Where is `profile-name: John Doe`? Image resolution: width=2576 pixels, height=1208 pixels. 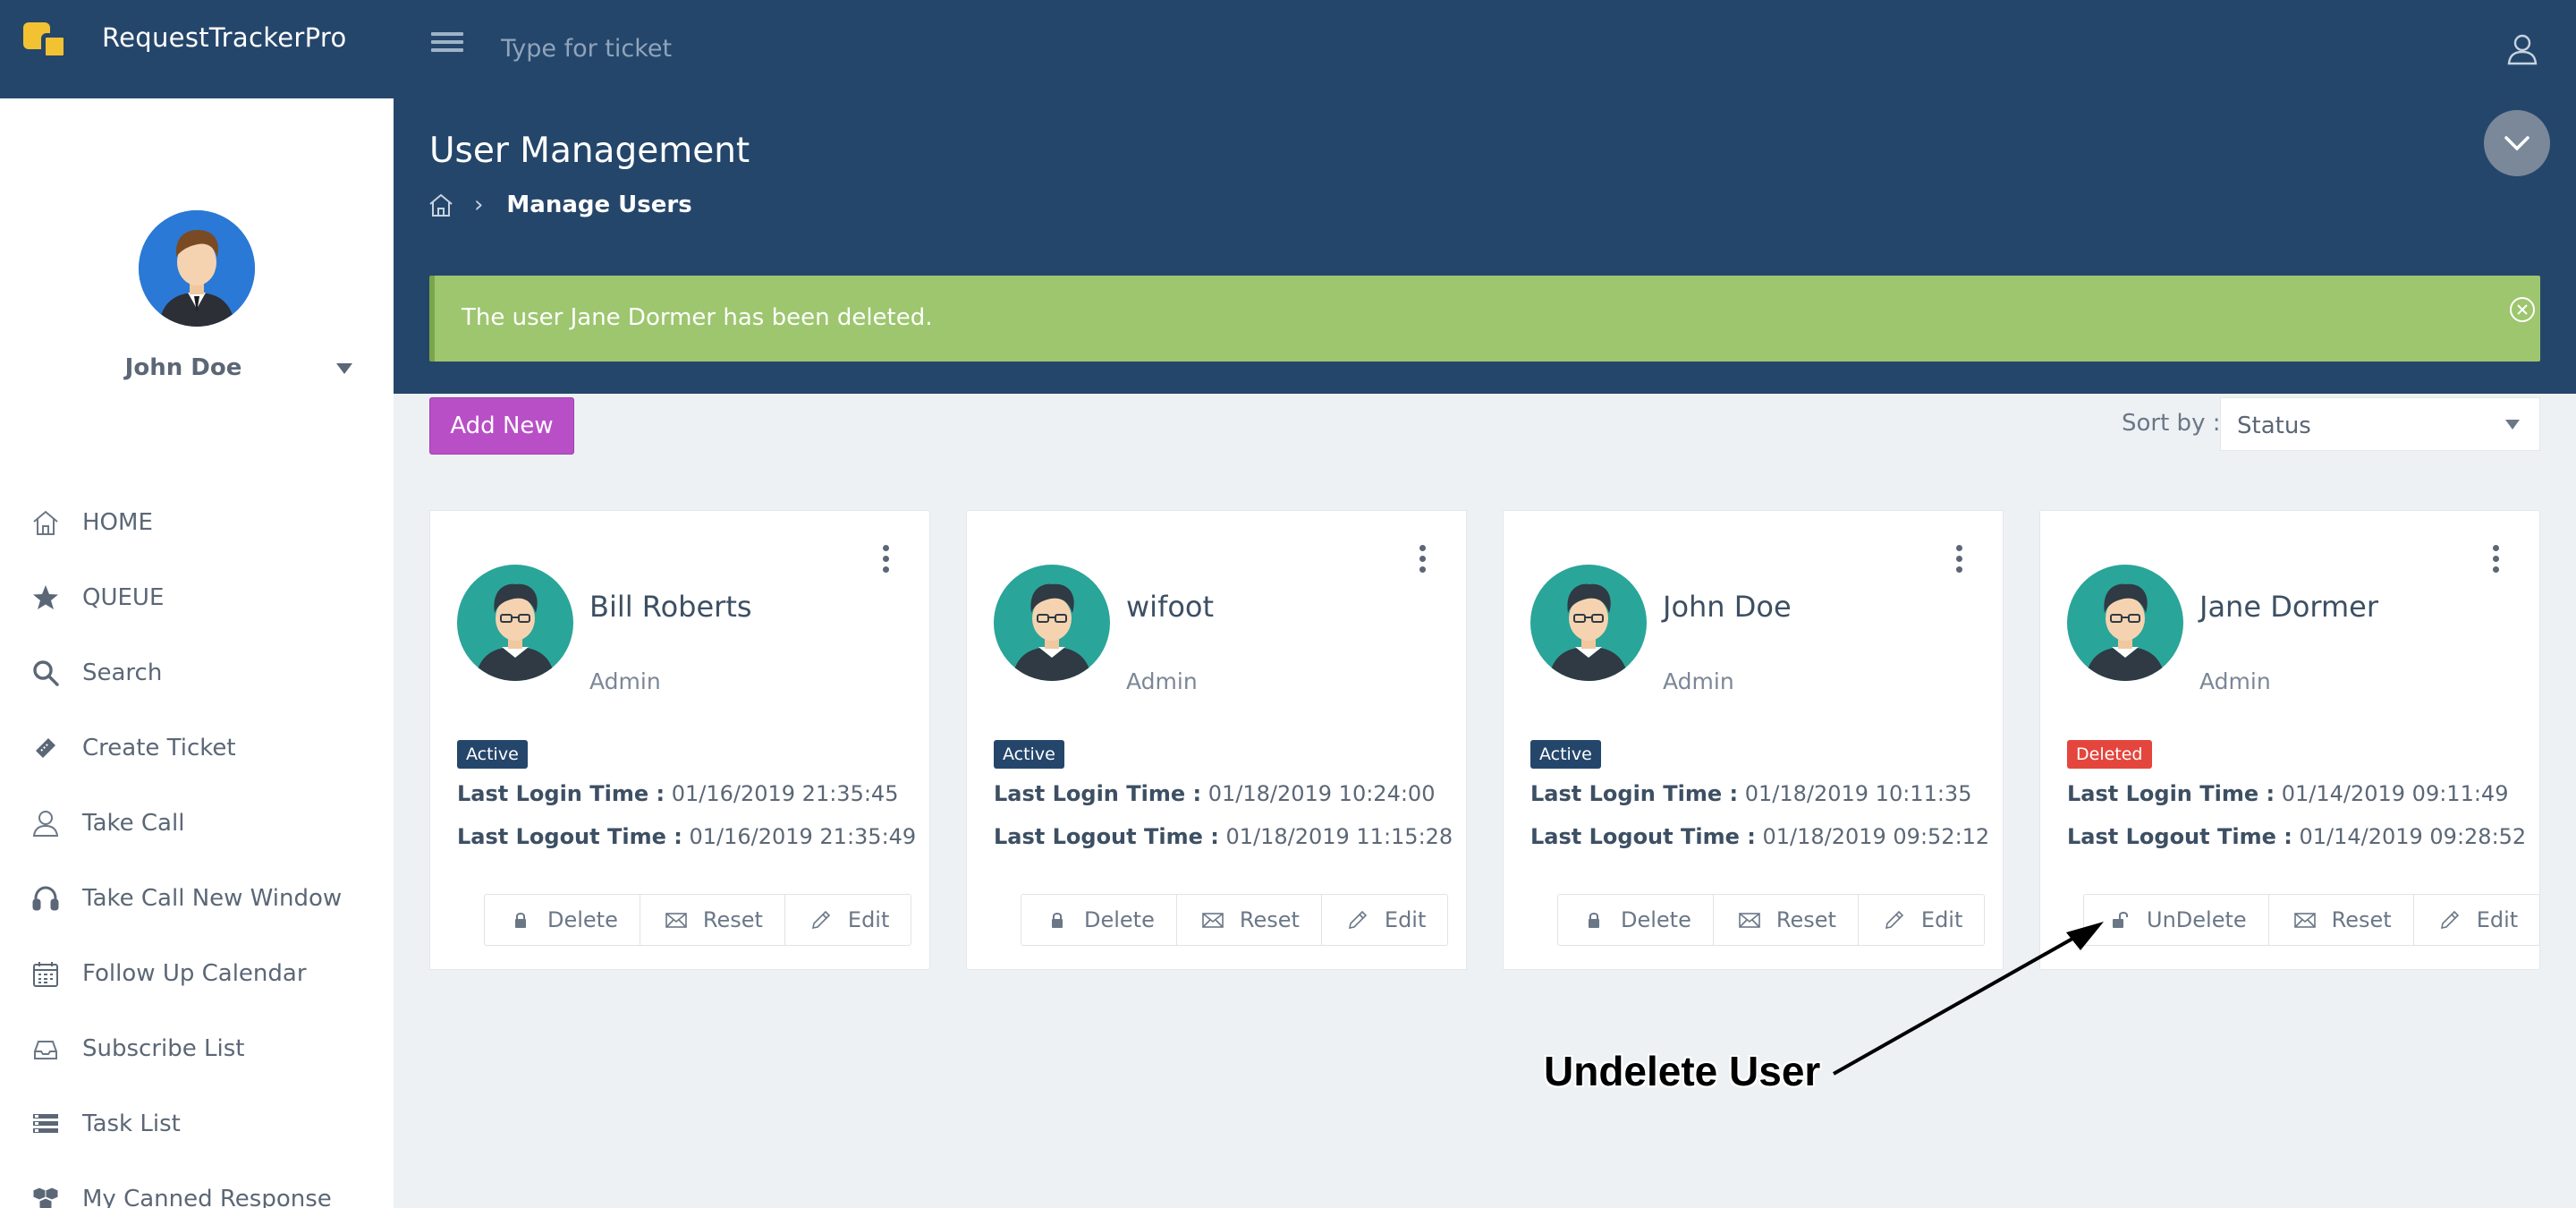
profile-name: John Doe is located at coordinates (183, 367).